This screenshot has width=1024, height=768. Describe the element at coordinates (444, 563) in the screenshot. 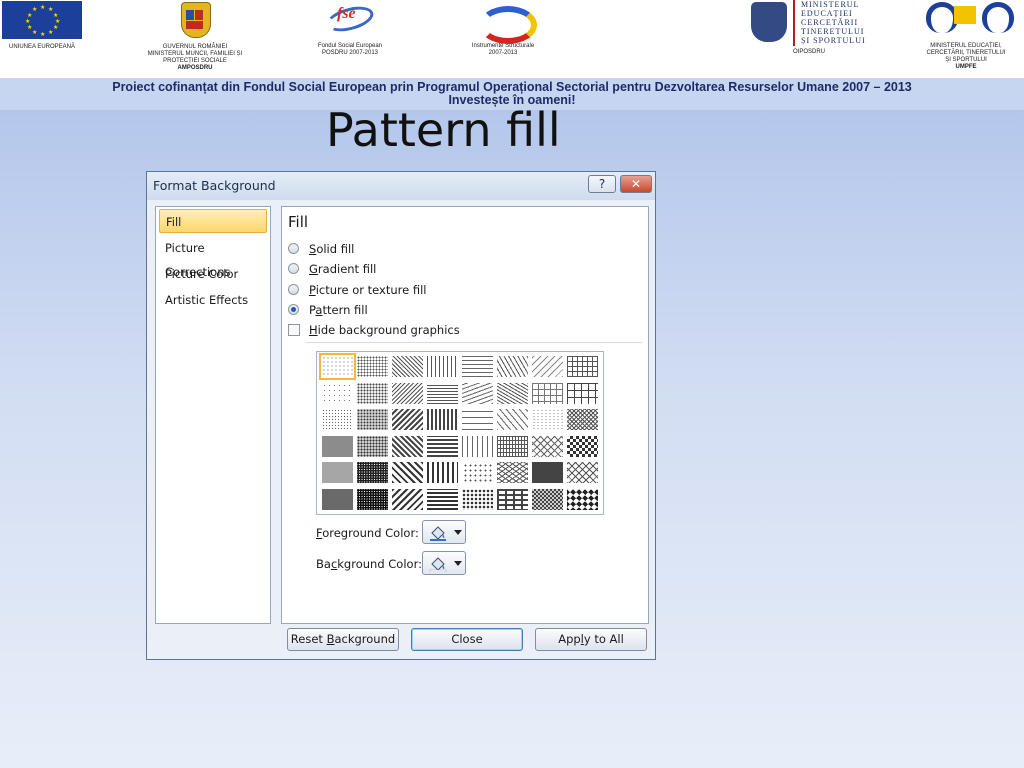

I see `background-color-picker` at that location.